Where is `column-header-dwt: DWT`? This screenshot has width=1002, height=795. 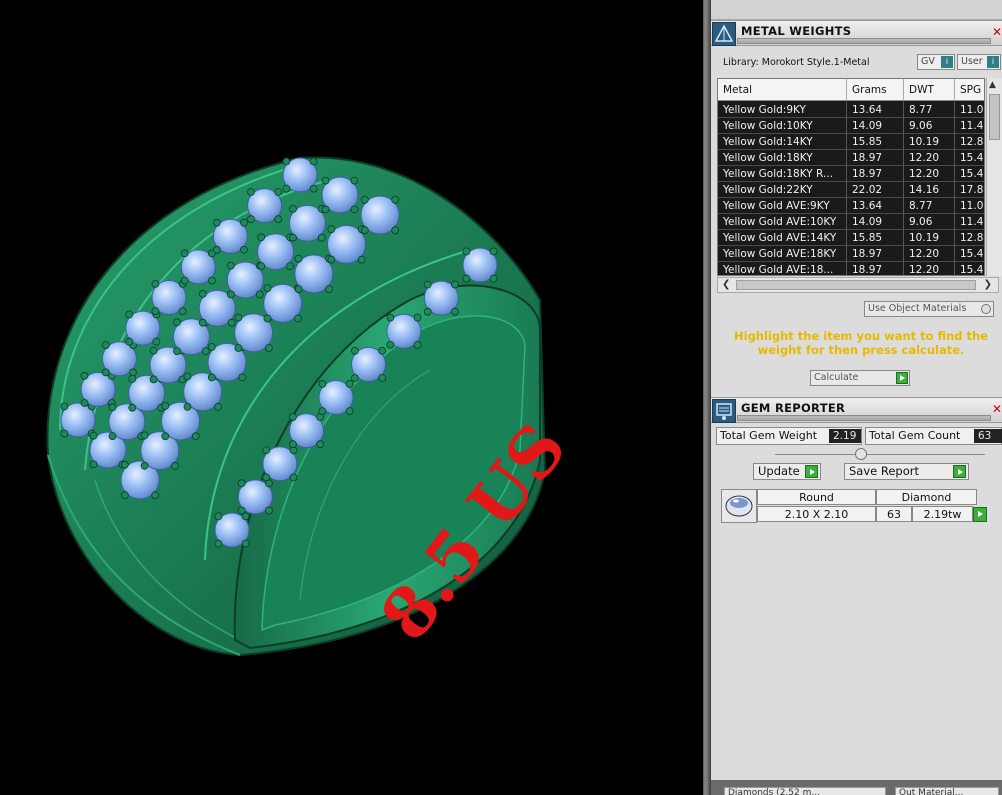
column-header-dwt: DWT is located at coordinates (929, 90).